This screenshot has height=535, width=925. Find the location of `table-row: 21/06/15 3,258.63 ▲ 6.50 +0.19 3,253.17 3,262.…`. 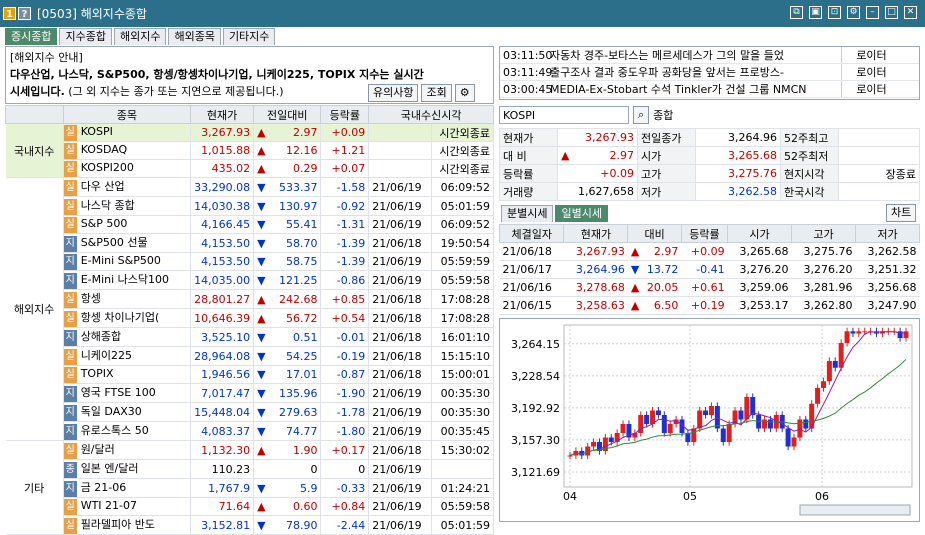

table-row: 21/06/15 3,258.63 ▲ 6.50 +0.19 3,253.17 3,262.… is located at coordinates (709, 305).